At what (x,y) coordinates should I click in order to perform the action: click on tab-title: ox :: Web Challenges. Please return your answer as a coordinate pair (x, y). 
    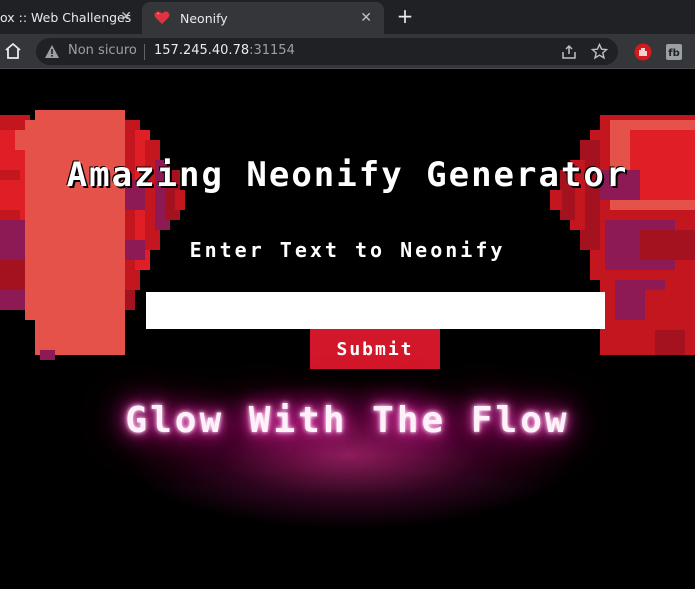
    Looking at the image, I should click on (66, 17).